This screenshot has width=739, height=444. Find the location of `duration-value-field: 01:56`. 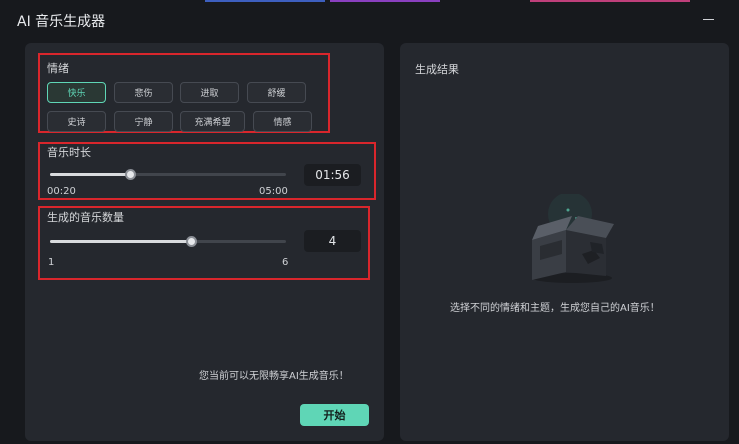

duration-value-field: 01:56 is located at coordinates (332, 175).